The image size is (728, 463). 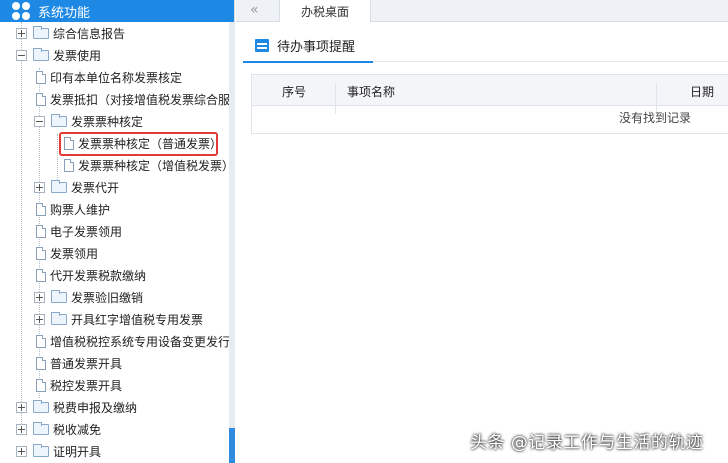 What do you see at coordinates (490, 94) in the screenshot?
I see `table-header: 序号 事项名称 日期` at bounding box center [490, 94].